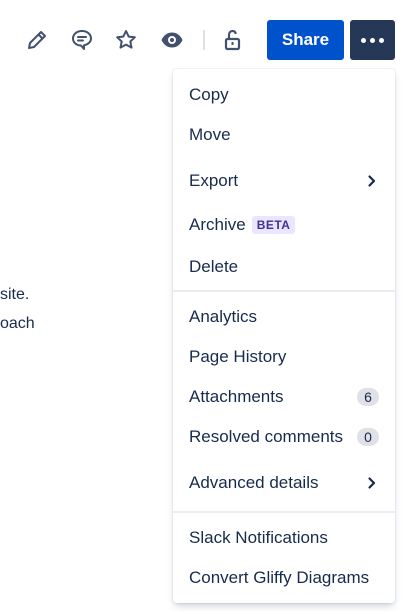 The height and width of the screenshot is (614, 414). What do you see at coordinates (368, 397) in the screenshot?
I see `attachments-count-badge: 6` at bounding box center [368, 397].